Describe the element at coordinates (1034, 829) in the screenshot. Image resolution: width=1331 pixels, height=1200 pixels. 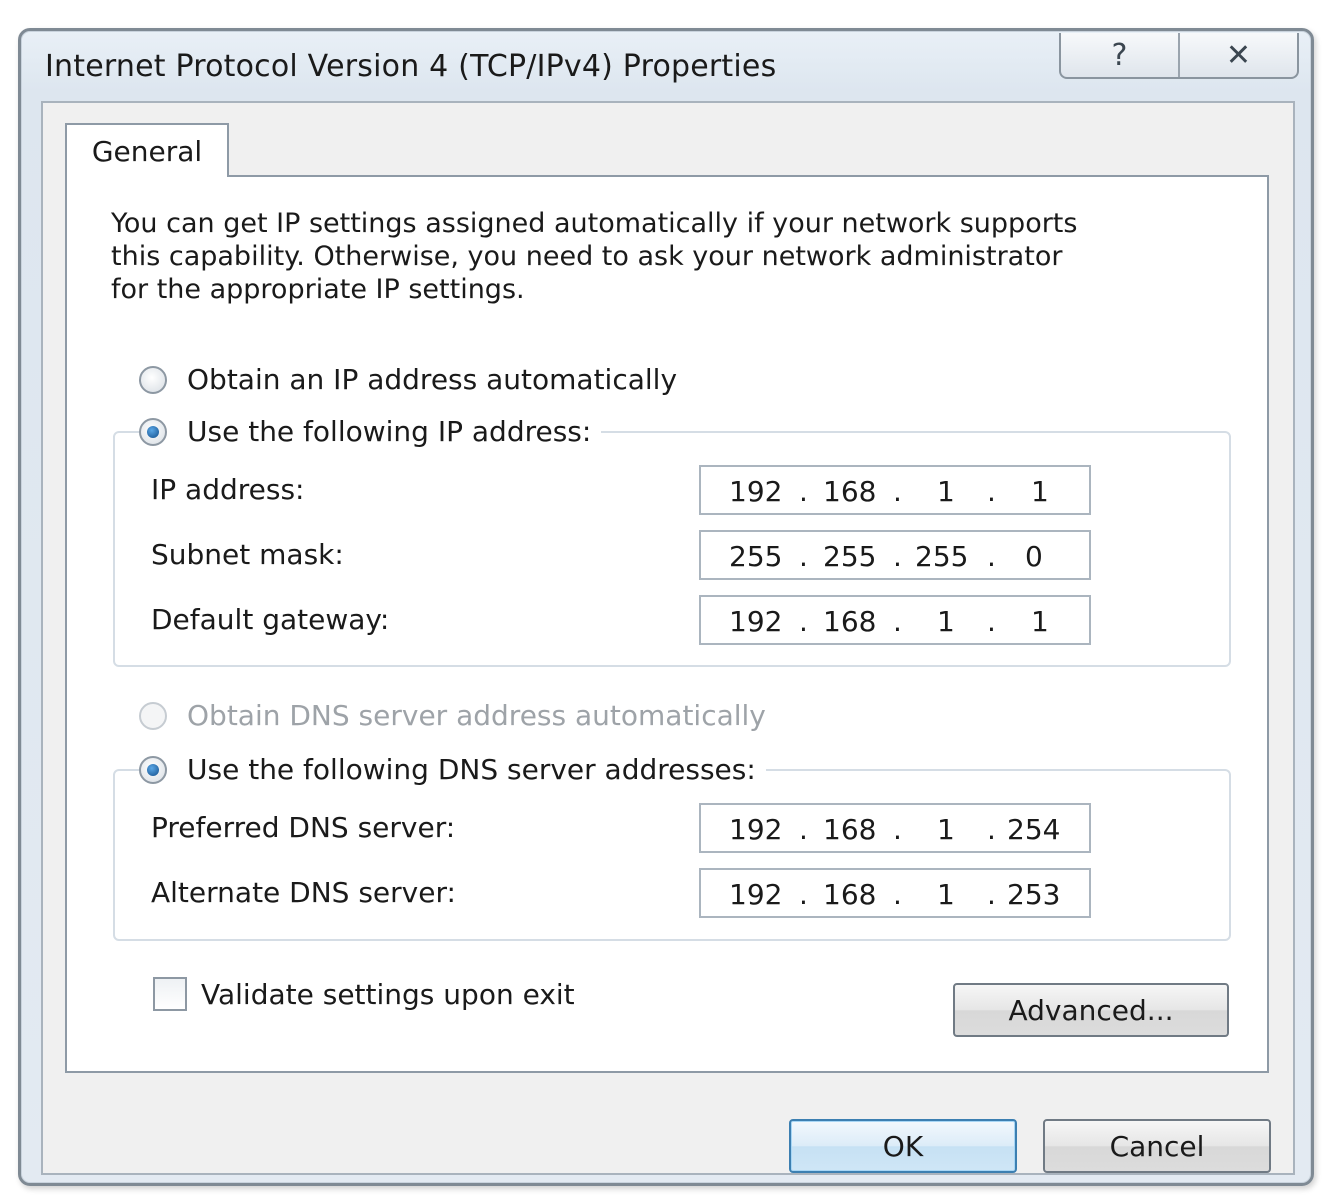
I see `octet: 254` at that location.